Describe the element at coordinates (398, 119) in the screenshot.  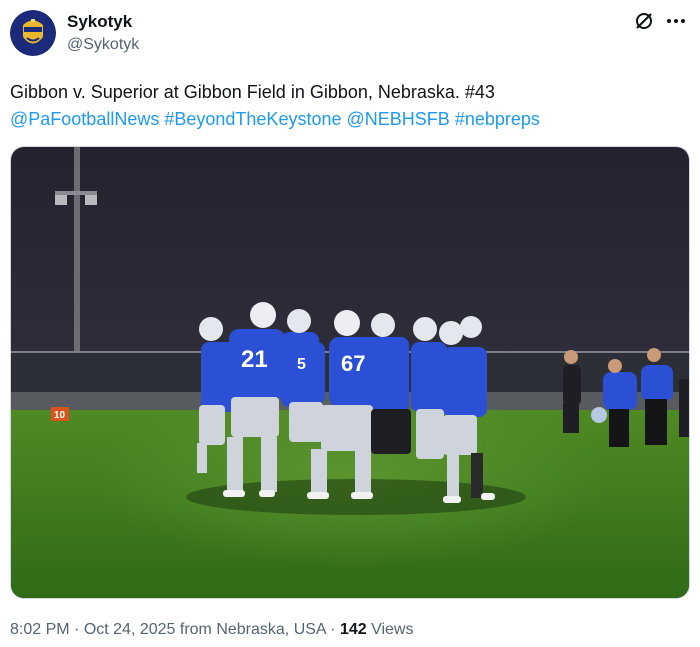
I see `hashtag-link: @NEBHSFB` at that location.